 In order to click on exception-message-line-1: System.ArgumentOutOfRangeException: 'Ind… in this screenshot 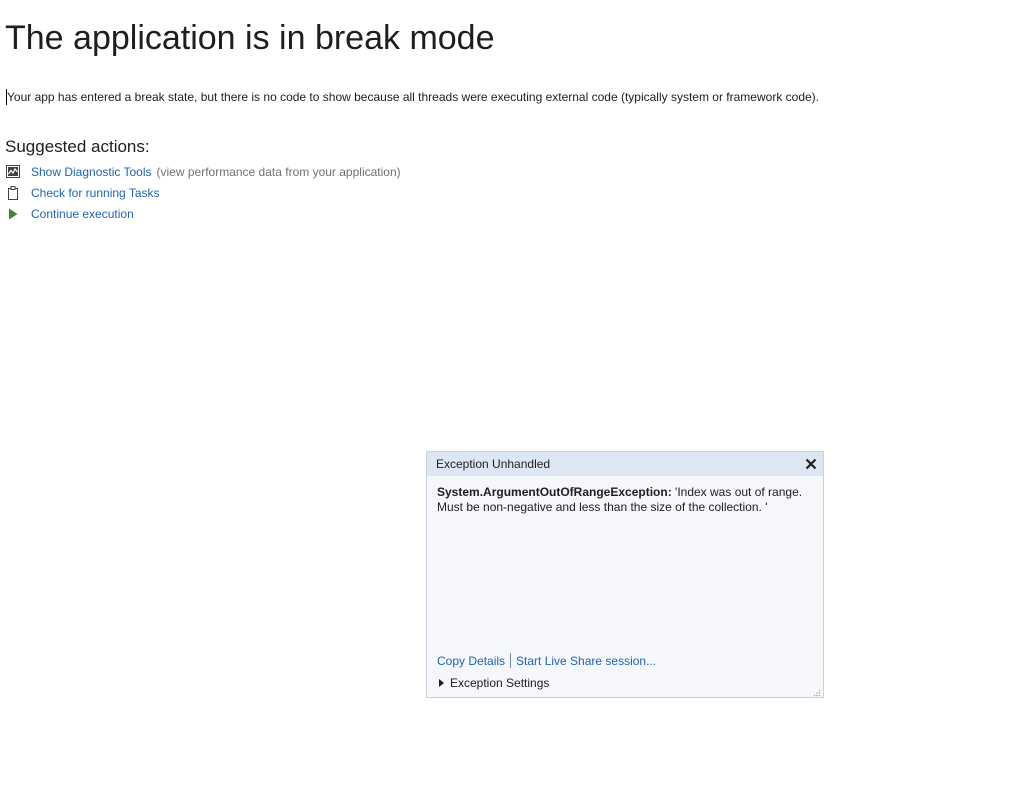, I will do `click(625, 492)`.